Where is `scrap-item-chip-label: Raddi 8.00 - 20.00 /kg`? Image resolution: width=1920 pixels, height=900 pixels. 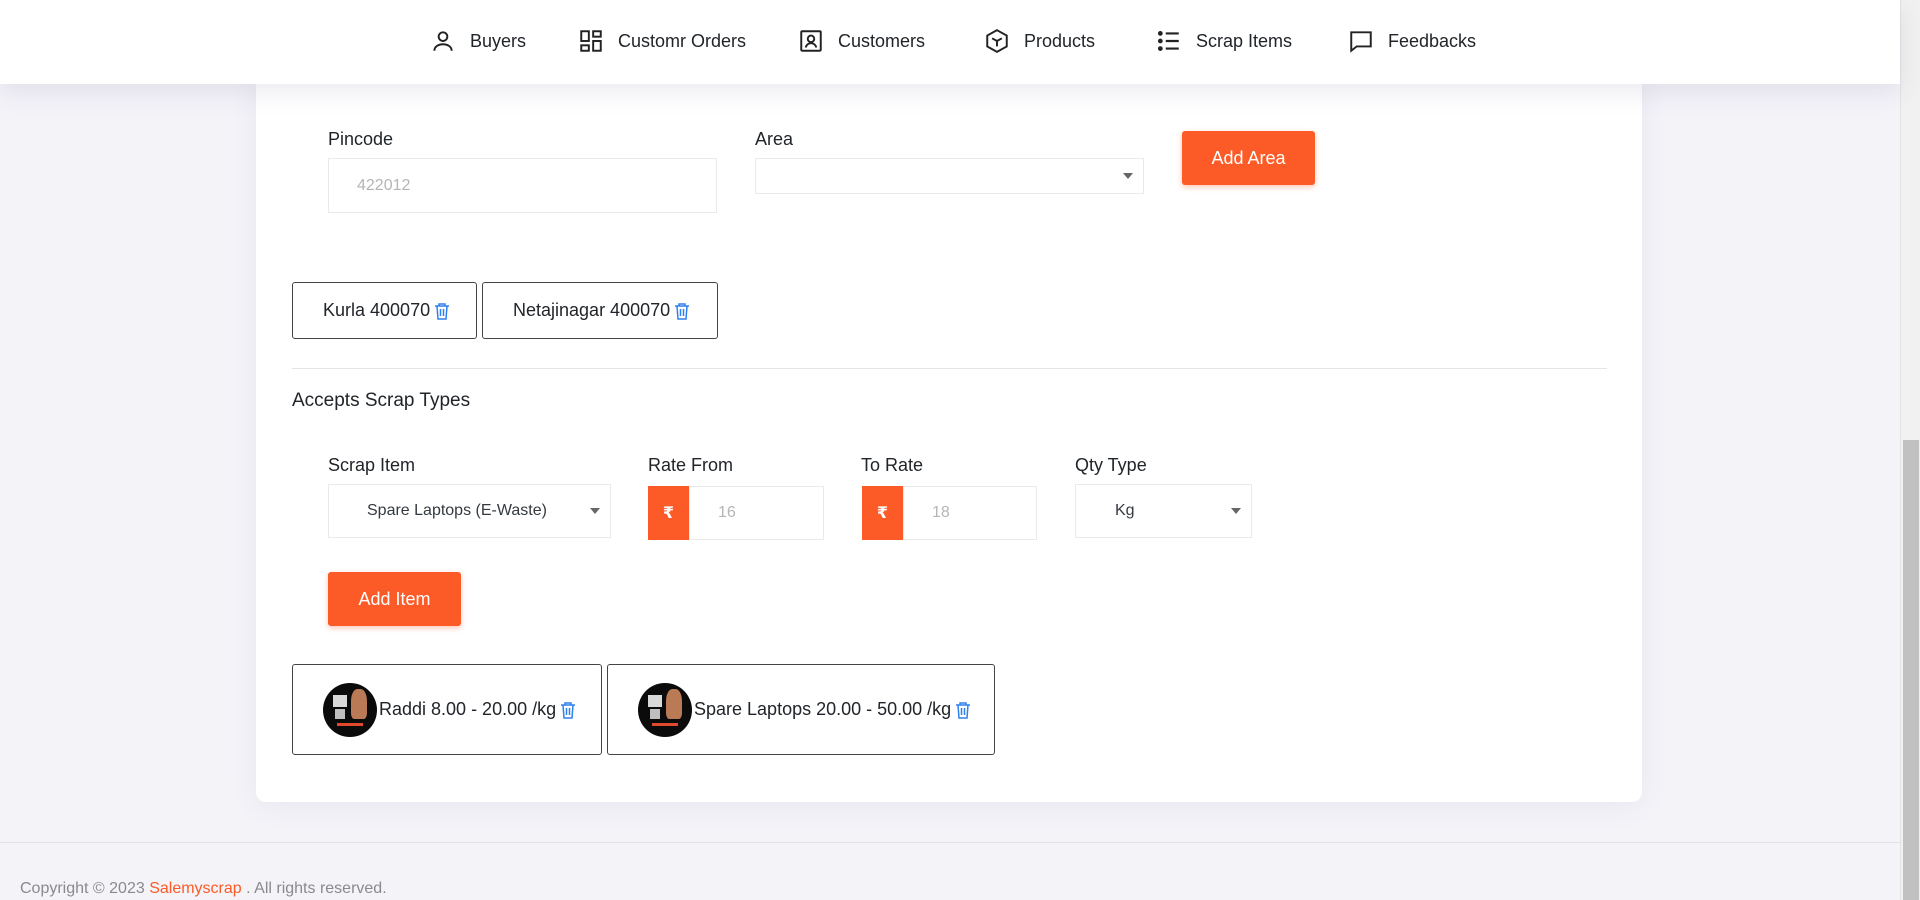
scrap-item-chip-label: Raddi 8.00 - 20.00 /kg is located at coordinates (468, 709).